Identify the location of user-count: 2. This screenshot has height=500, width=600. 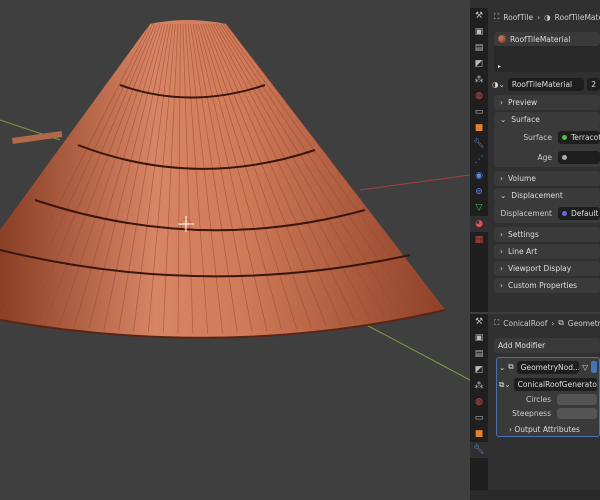
(593, 84).